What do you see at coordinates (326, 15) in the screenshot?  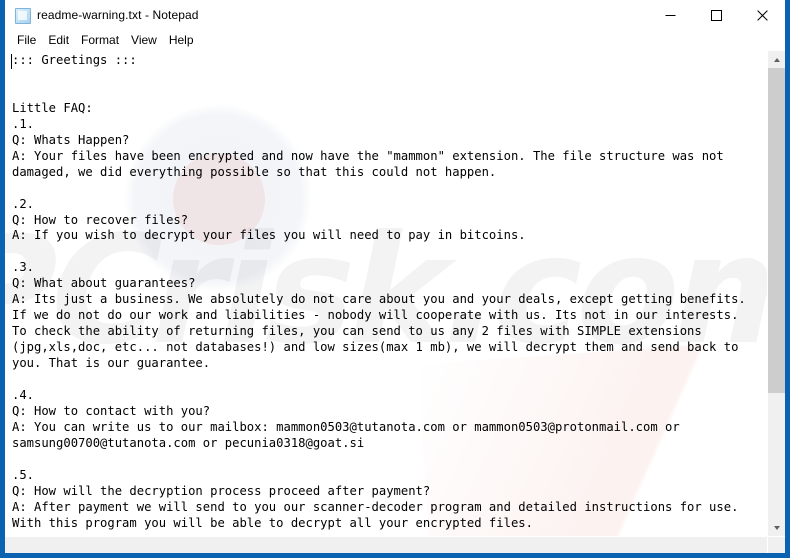 I see `title-bar-left: readme-warning.txt - Notepad` at bounding box center [326, 15].